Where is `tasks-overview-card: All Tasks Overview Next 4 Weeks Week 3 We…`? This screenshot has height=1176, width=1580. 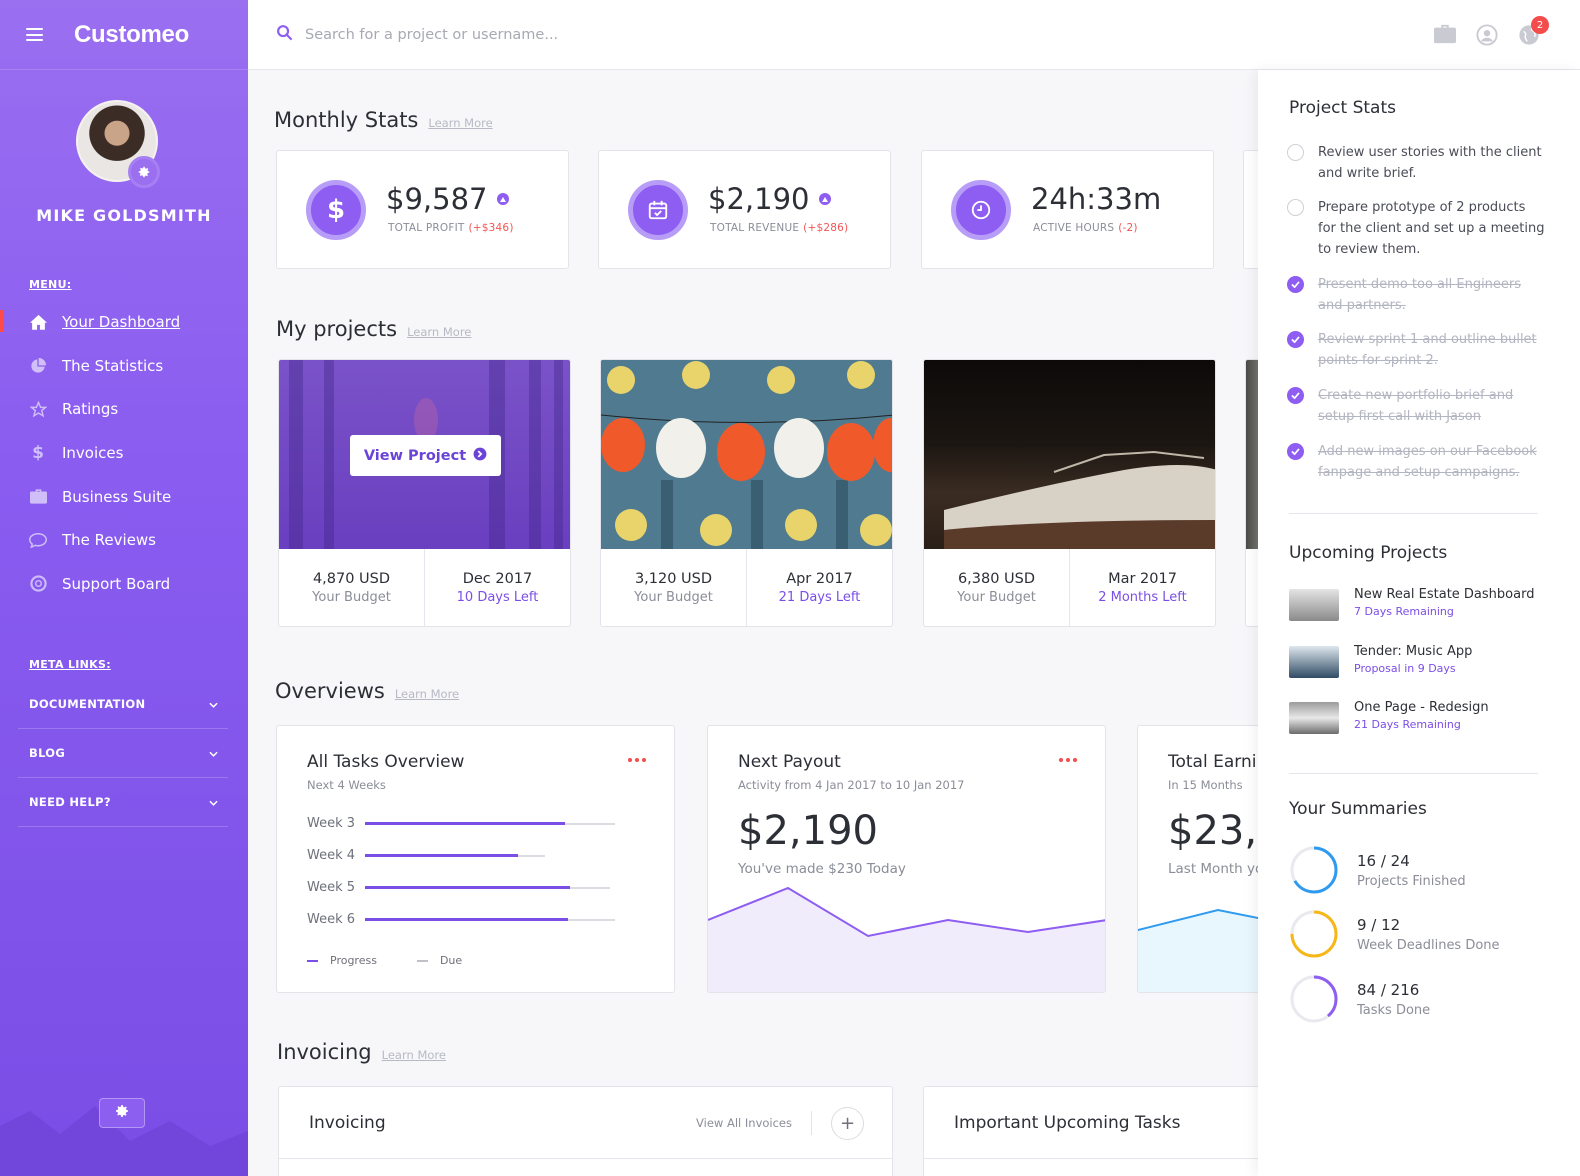 tasks-overview-card: All Tasks Overview Next 4 Weeks Week 3 We… is located at coordinates (475, 859).